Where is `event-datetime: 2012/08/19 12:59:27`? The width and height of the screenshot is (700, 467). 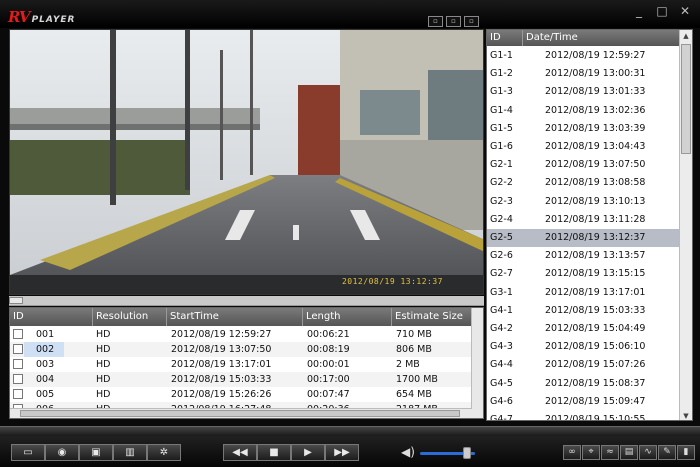 event-datetime: 2012/08/19 12:59:27 is located at coordinates (595, 55).